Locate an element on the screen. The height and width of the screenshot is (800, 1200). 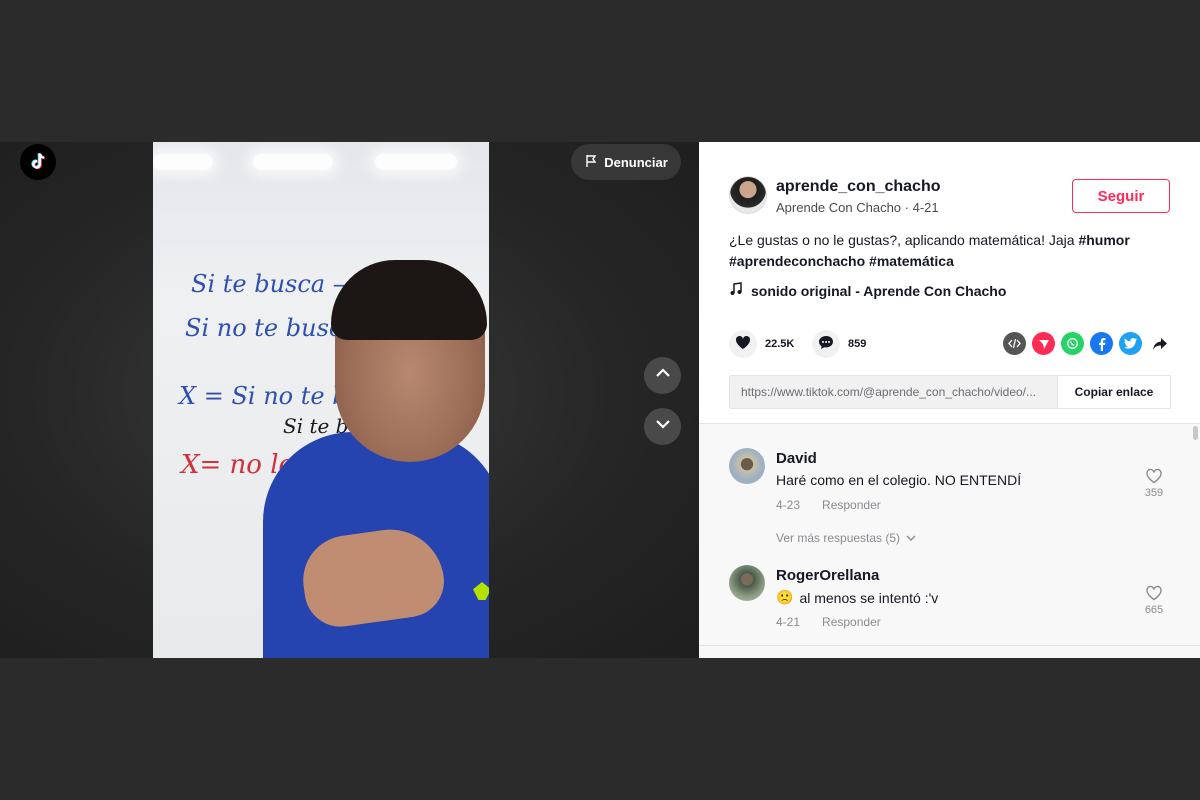
comment-meta: 4-23 Responder is located at coordinates (828, 505).